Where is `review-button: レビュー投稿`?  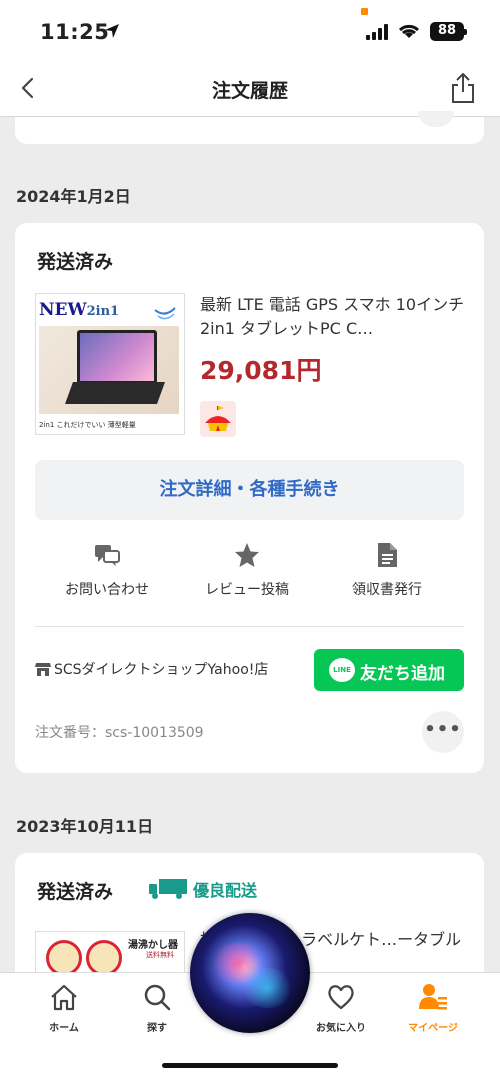
review-button: レビュー投稿 is located at coordinates (247, 570).